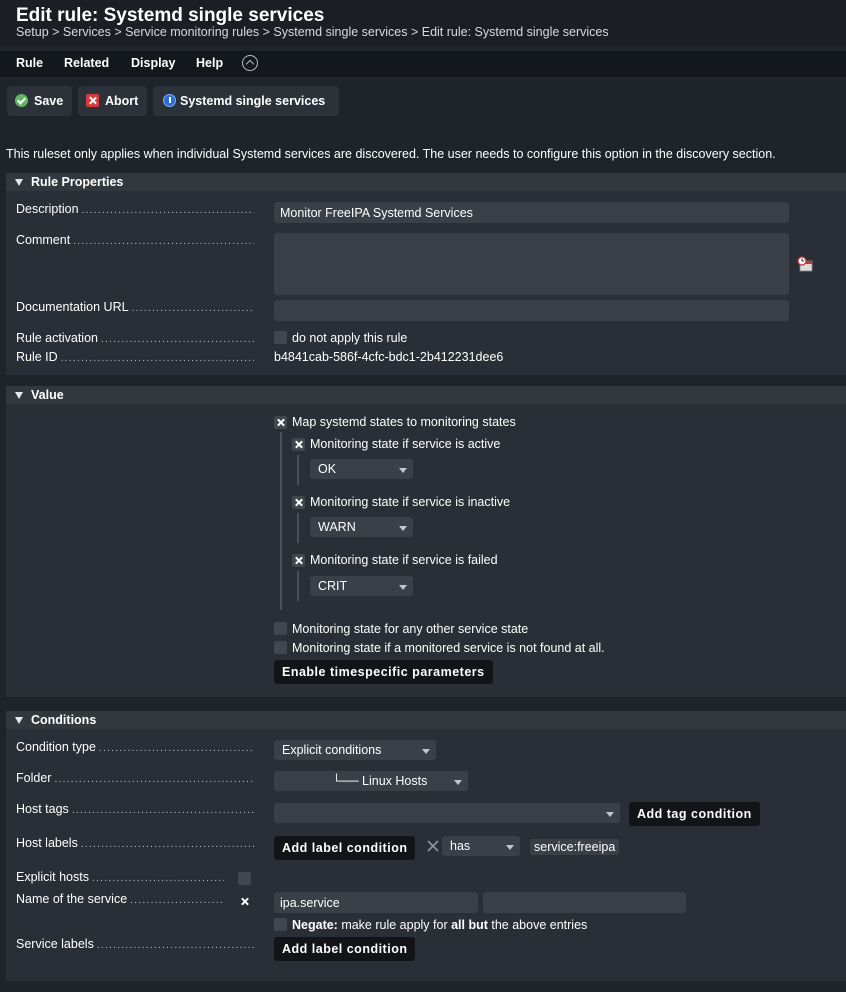  I want to click on service-labels-label: Service labels, so click(135, 945).